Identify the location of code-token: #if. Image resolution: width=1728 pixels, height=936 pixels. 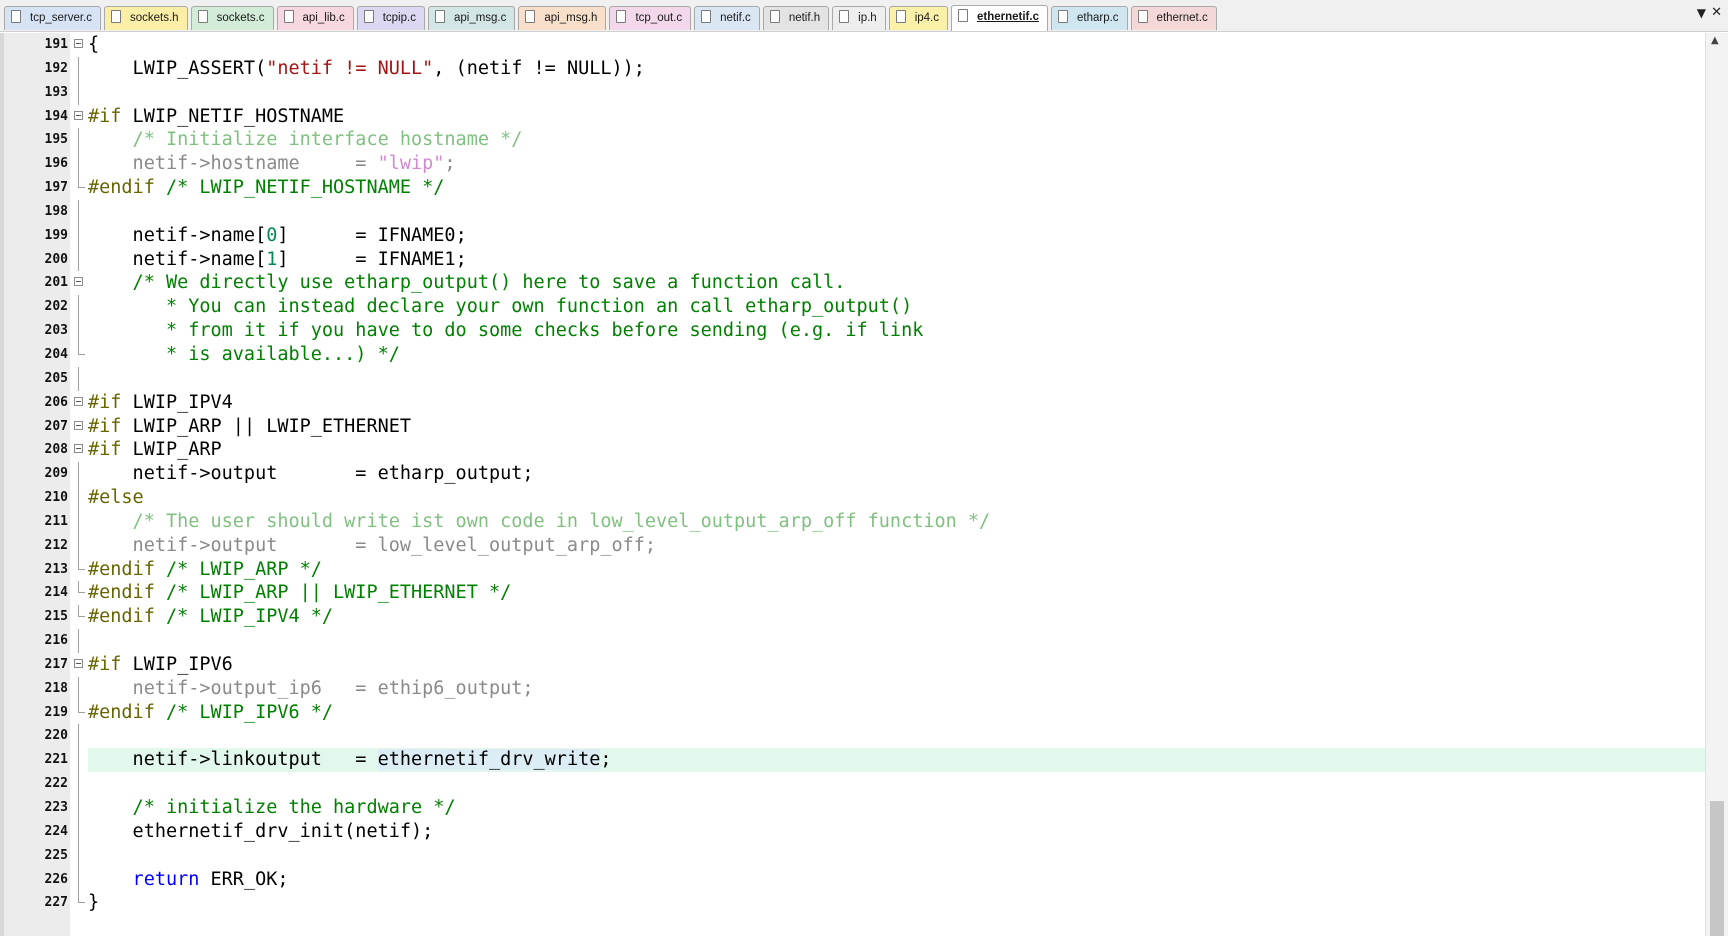
(105, 664).